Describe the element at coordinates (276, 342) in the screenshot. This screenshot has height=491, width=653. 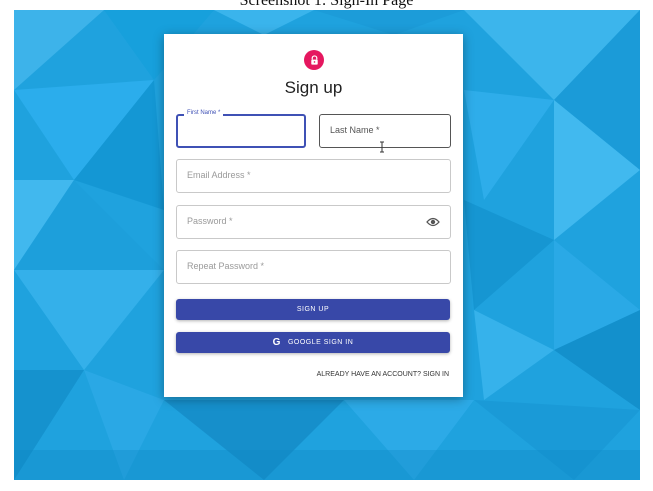
I see `google-icon: G` at that location.